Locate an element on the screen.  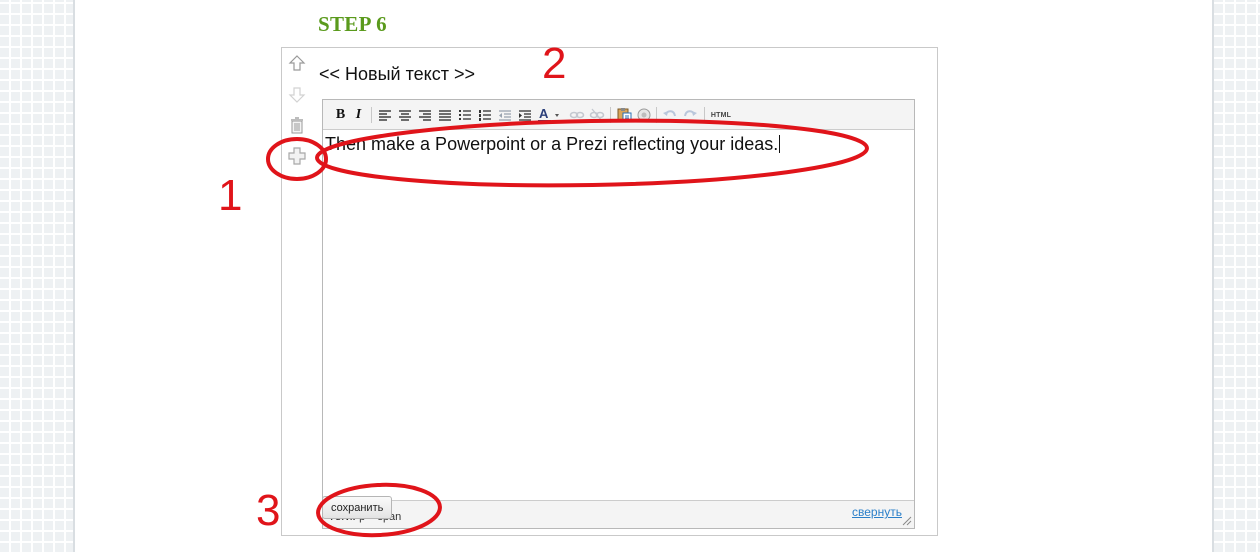
redo-icon is located at coordinates (689, 115).